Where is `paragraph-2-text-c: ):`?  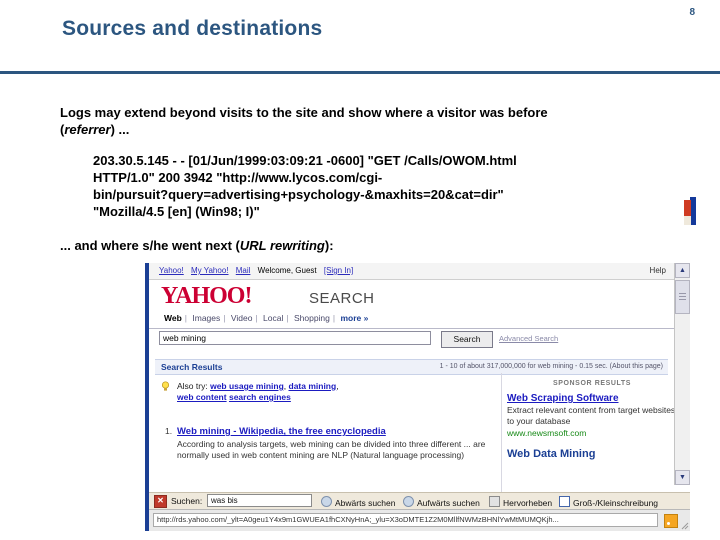
paragraph-2-text-c: ): is located at coordinates (329, 245).